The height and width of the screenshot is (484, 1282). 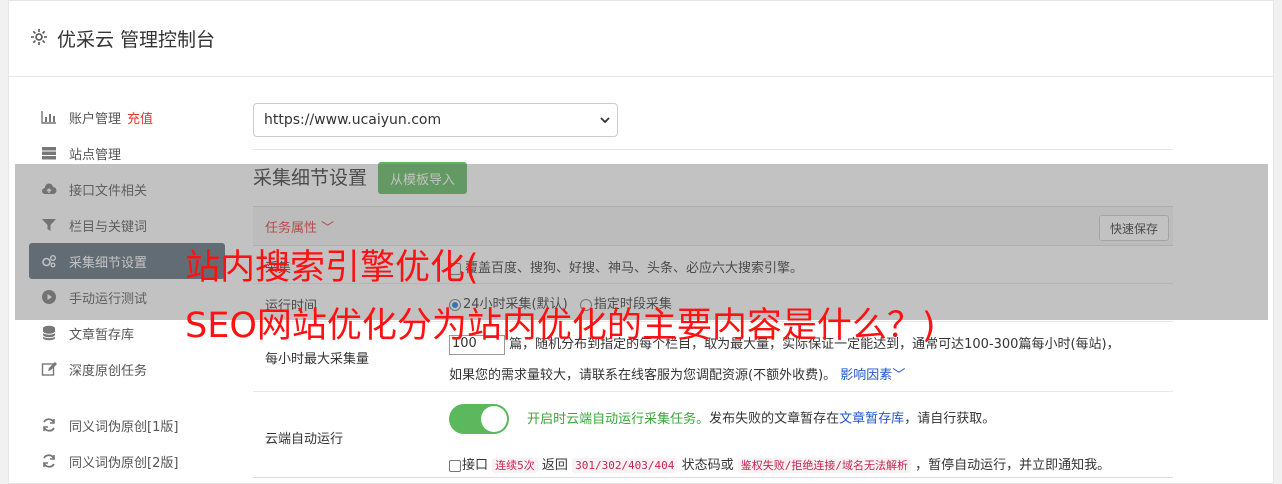 I want to click on overlay-title-line2: SEO网站优化分为站内优化的主要内容是什么？), so click(x=560, y=326).